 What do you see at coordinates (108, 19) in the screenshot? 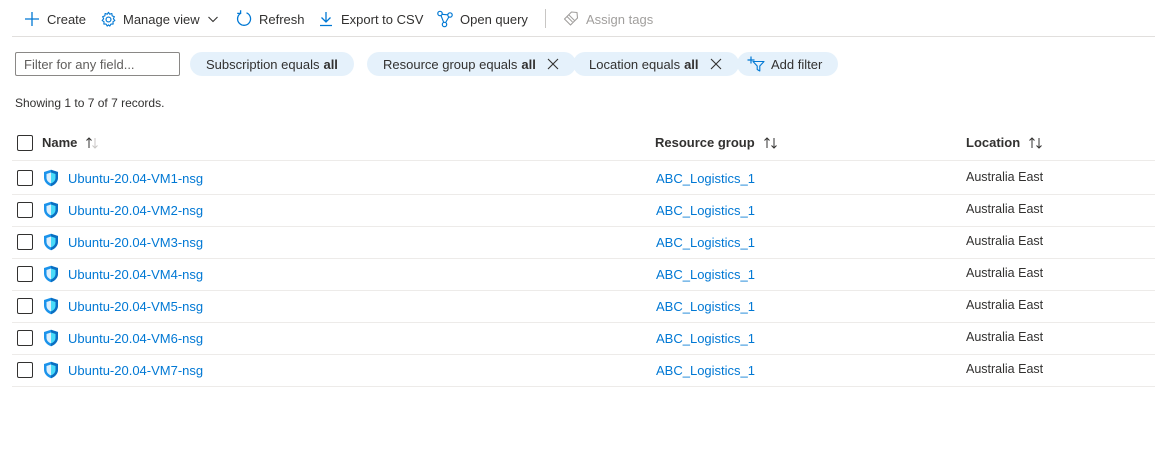
I see `gear-icon` at bounding box center [108, 19].